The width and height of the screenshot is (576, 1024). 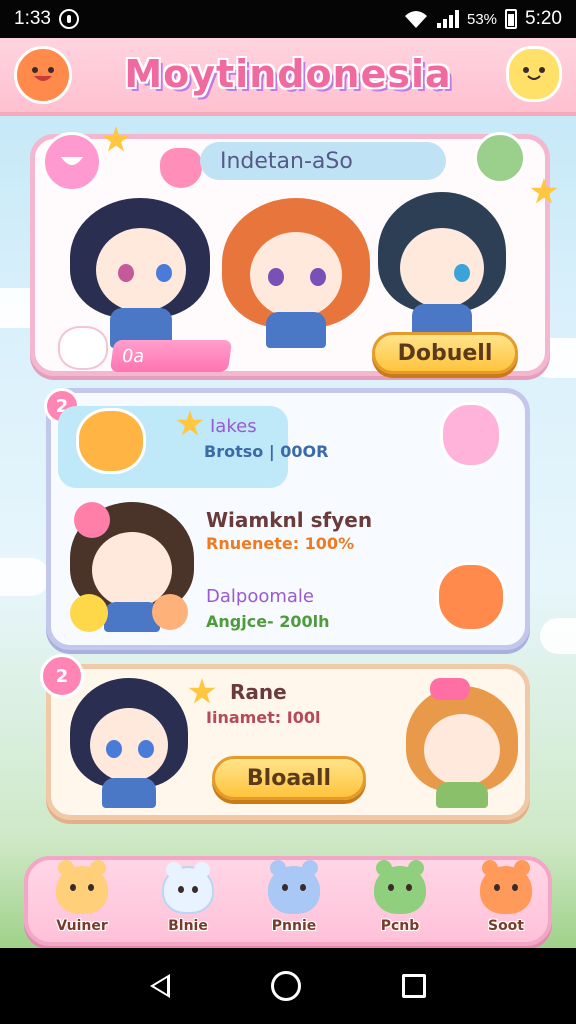 What do you see at coordinates (233, 426) in the screenshot?
I see `quest-1-title: Iakes` at bounding box center [233, 426].